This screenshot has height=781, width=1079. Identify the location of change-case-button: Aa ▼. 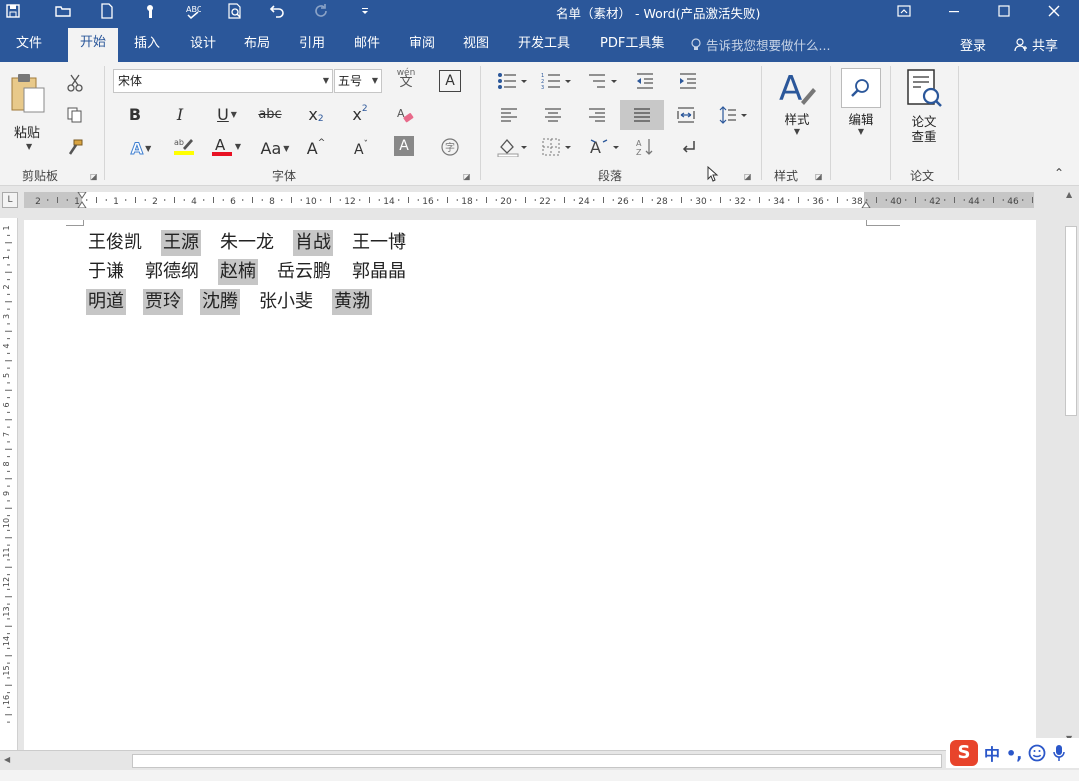
(275, 148).